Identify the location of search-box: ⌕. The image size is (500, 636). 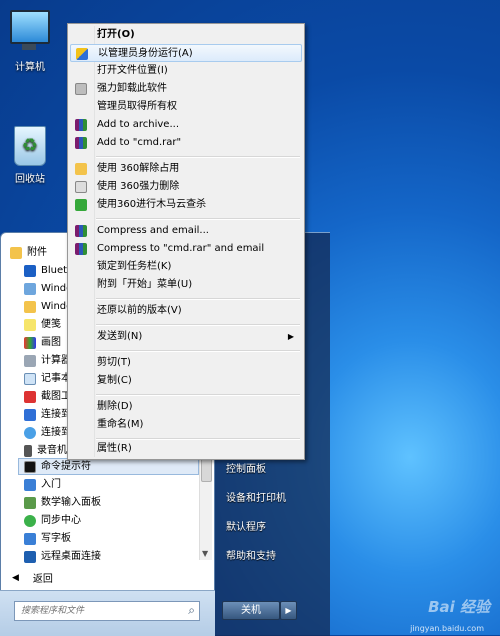
(107, 611).